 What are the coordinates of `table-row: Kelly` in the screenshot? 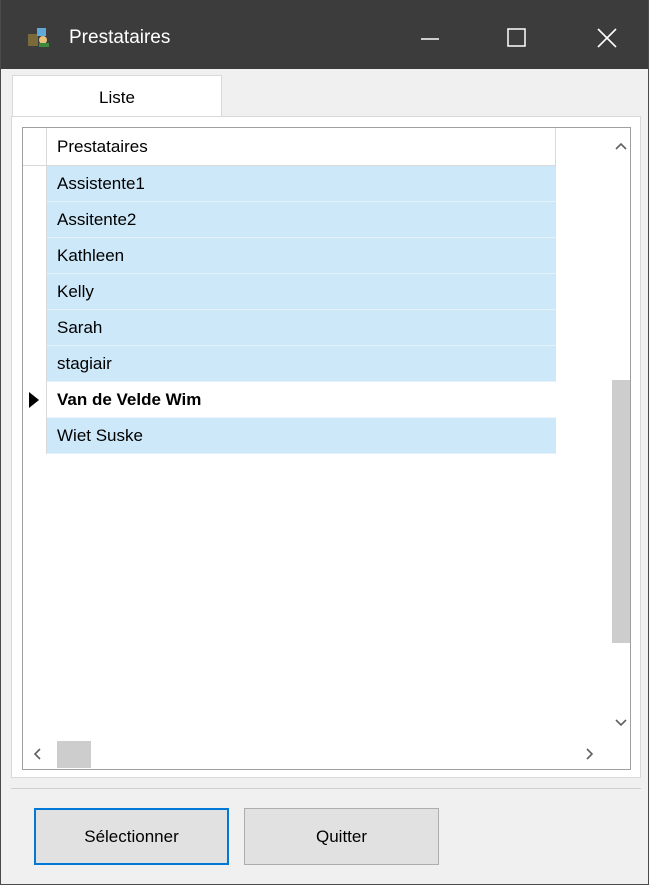 It's located at (289, 292).